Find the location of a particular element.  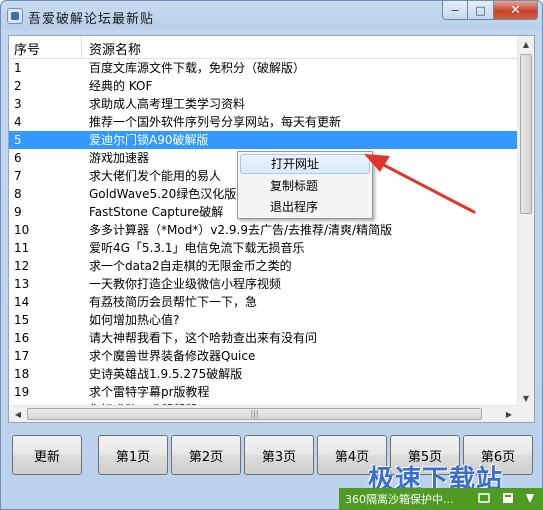

window-title: 吾爱破解论坛最新贴 is located at coordinates (91, 19).